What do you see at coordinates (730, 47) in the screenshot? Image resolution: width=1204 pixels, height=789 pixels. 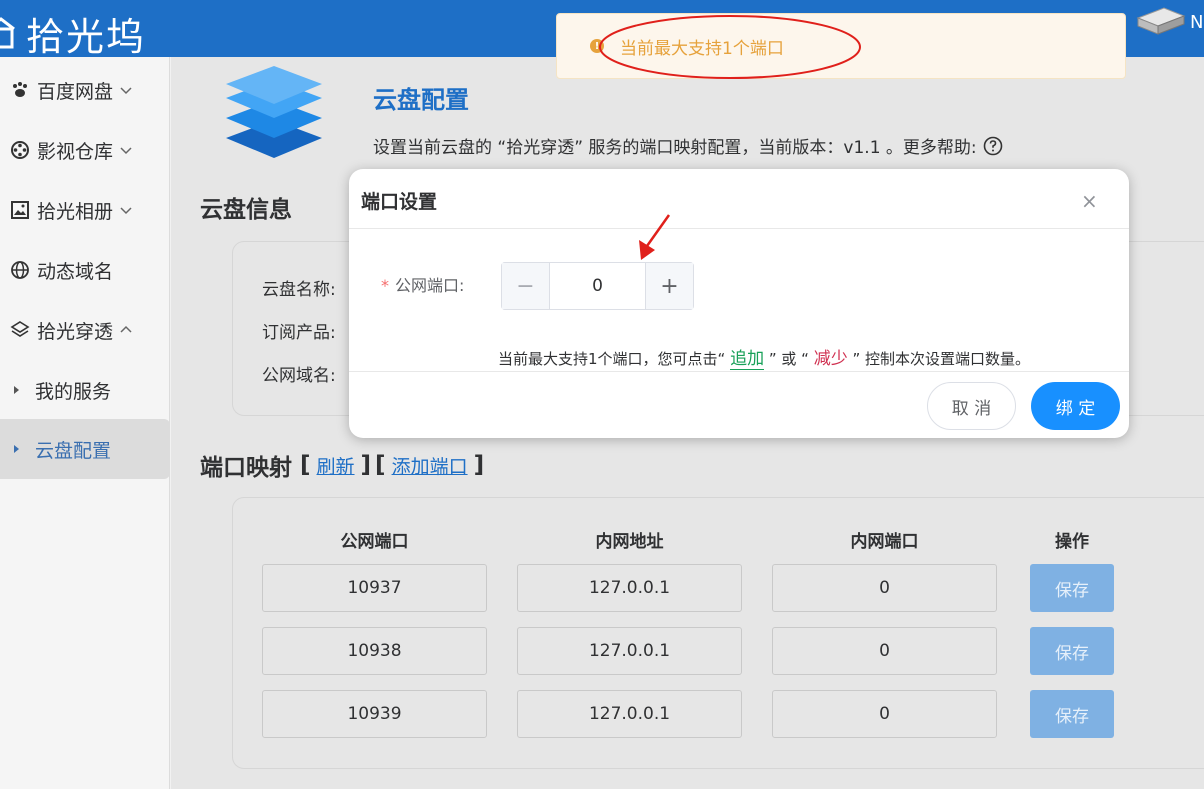 I see `annotation-ellipse` at bounding box center [730, 47].